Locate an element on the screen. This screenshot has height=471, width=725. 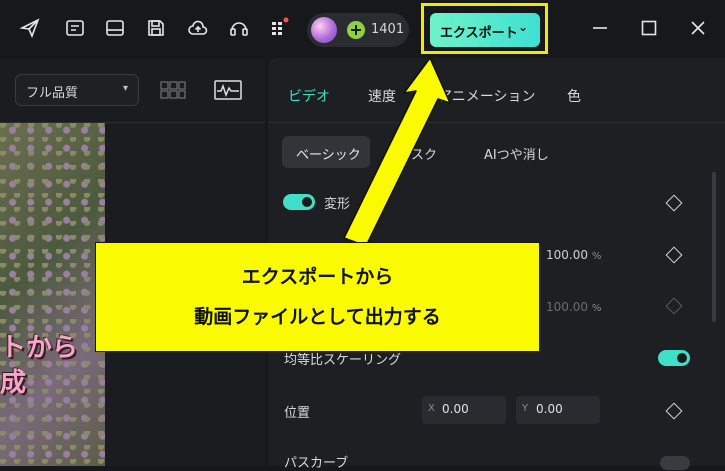
tab-animation: アニメーション is located at coordinates (486, 96).